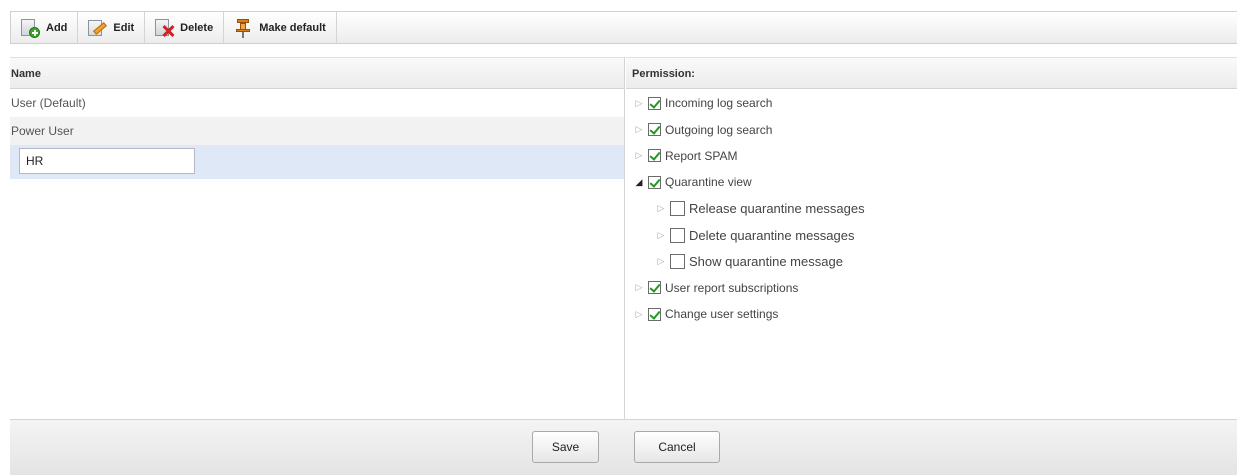 Image resolution: width=1237 pixels, height=475 pixels. I want to click on add-button-label: Add, so click(57, 27).